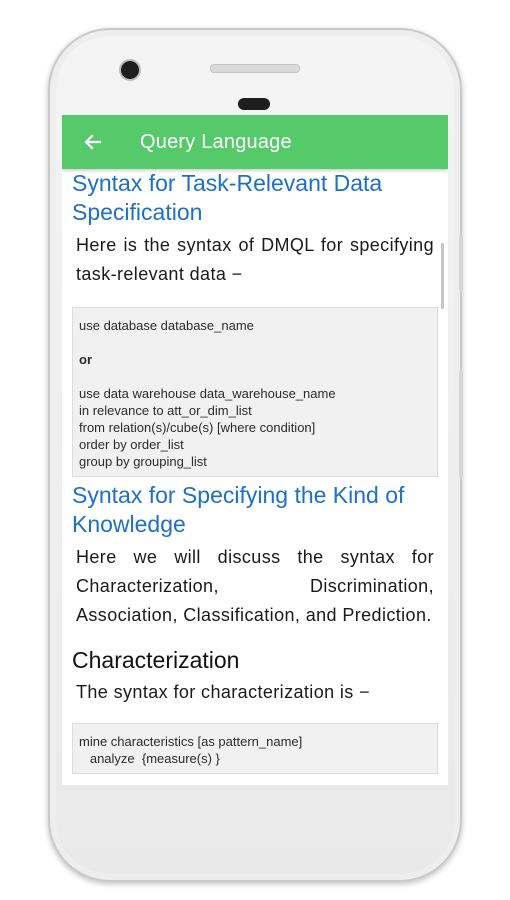 This screenshot has height=900, width=510. Describe the element at coordinates (207, 393) in the screenshot. I see `code-line: use data warehouse data_warehouse_name` at that location.